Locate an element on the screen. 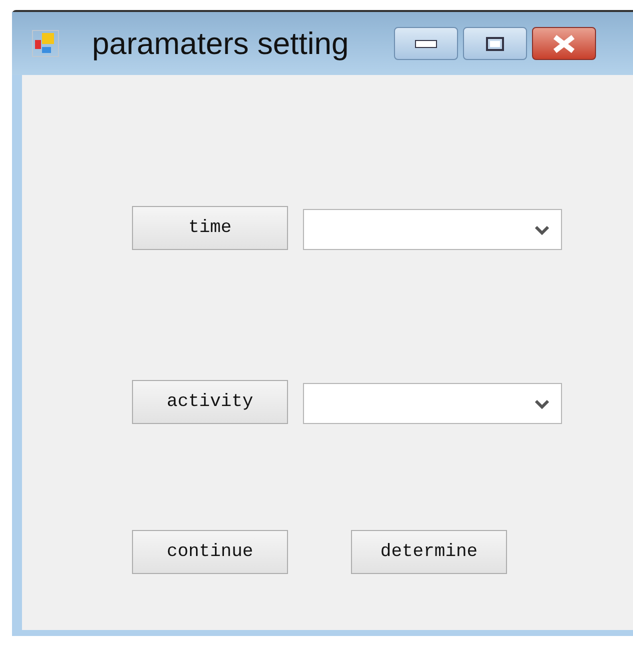 The height and width of the screenshot is (645, 633). minimize-icon is located at coordinates (426, 44).